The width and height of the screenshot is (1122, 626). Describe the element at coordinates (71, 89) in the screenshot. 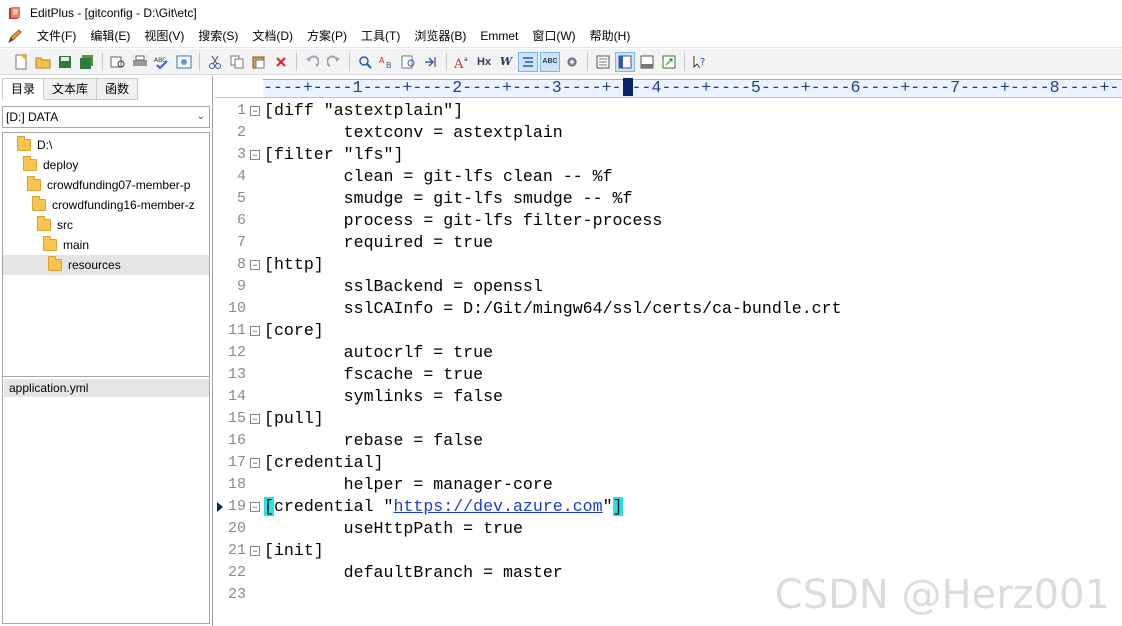

I see `tab-cliptext: 文本库` at that location.